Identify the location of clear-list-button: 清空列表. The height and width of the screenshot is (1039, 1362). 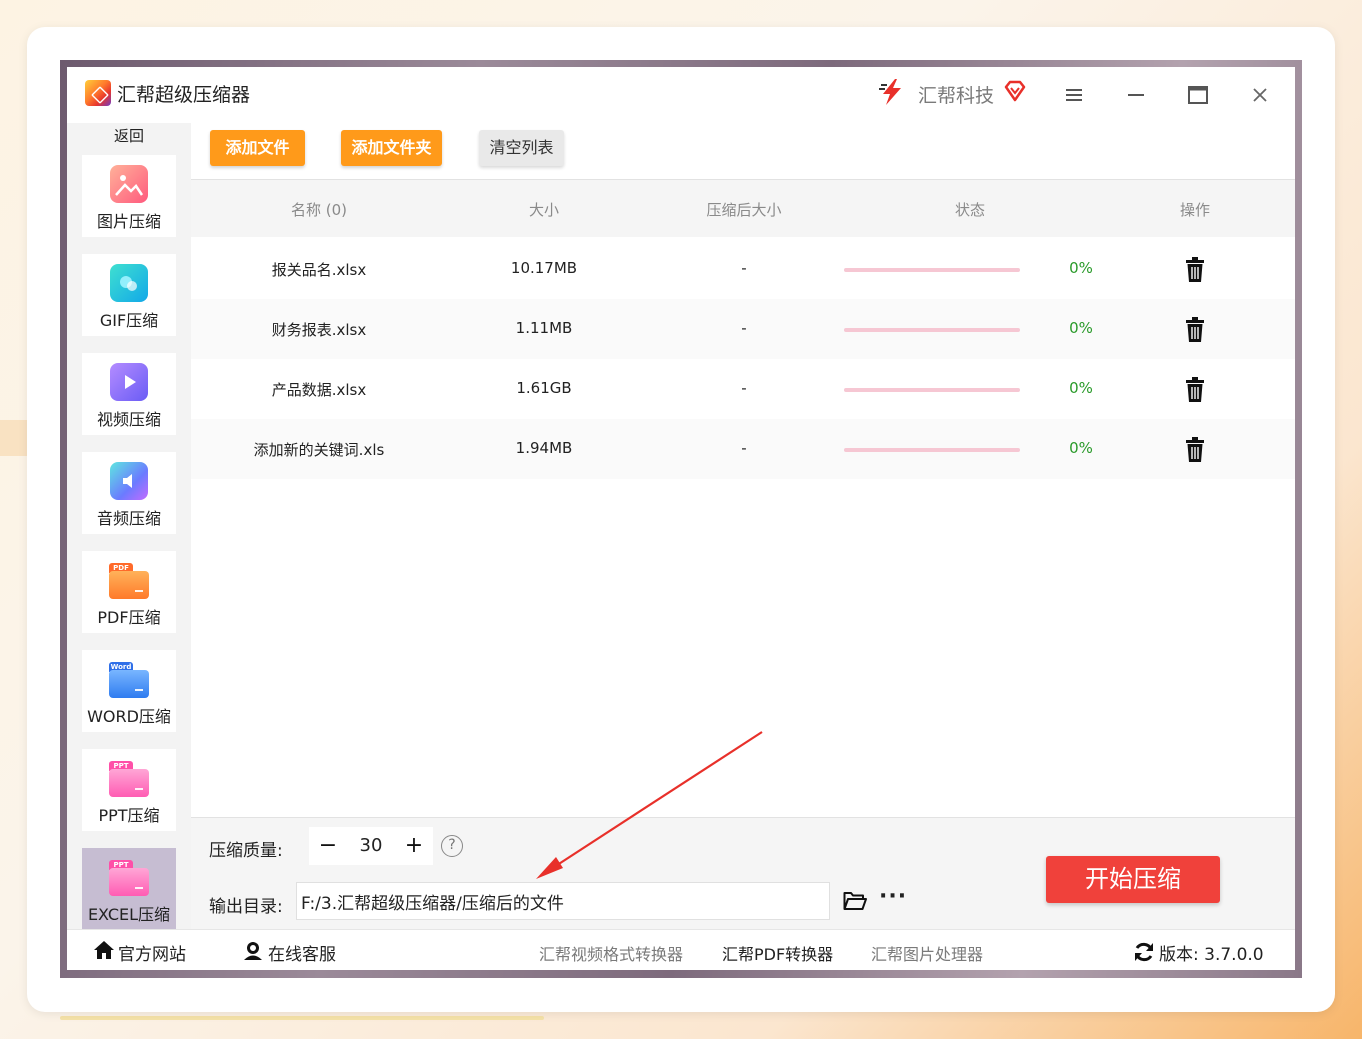
(521, 148).